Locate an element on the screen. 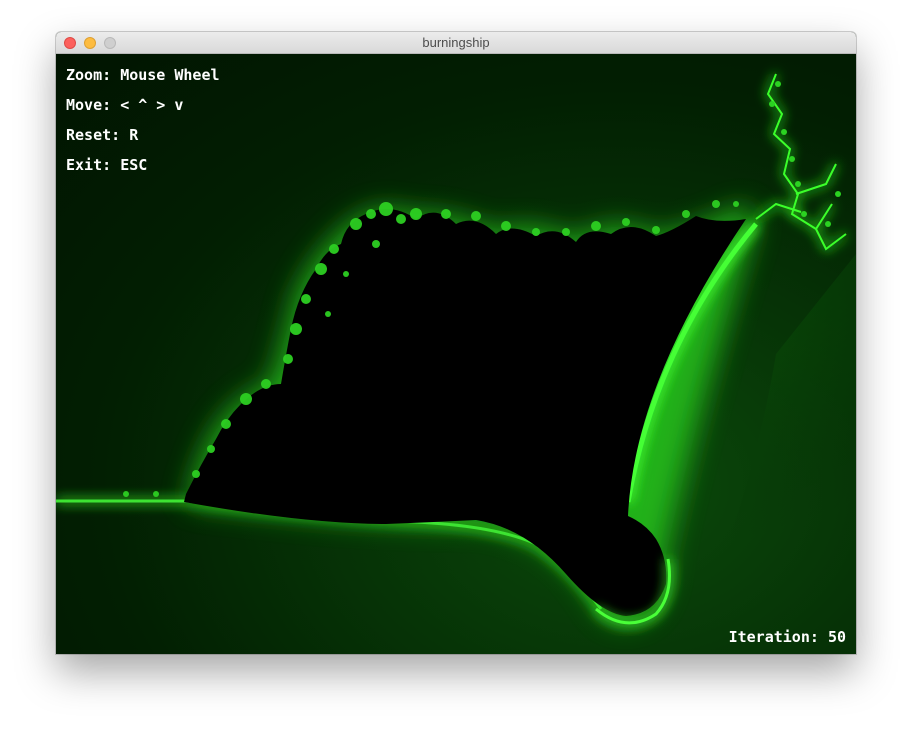  zoom-hint: Zoom: Mouse Wheel is located at coordinates (143, 75).